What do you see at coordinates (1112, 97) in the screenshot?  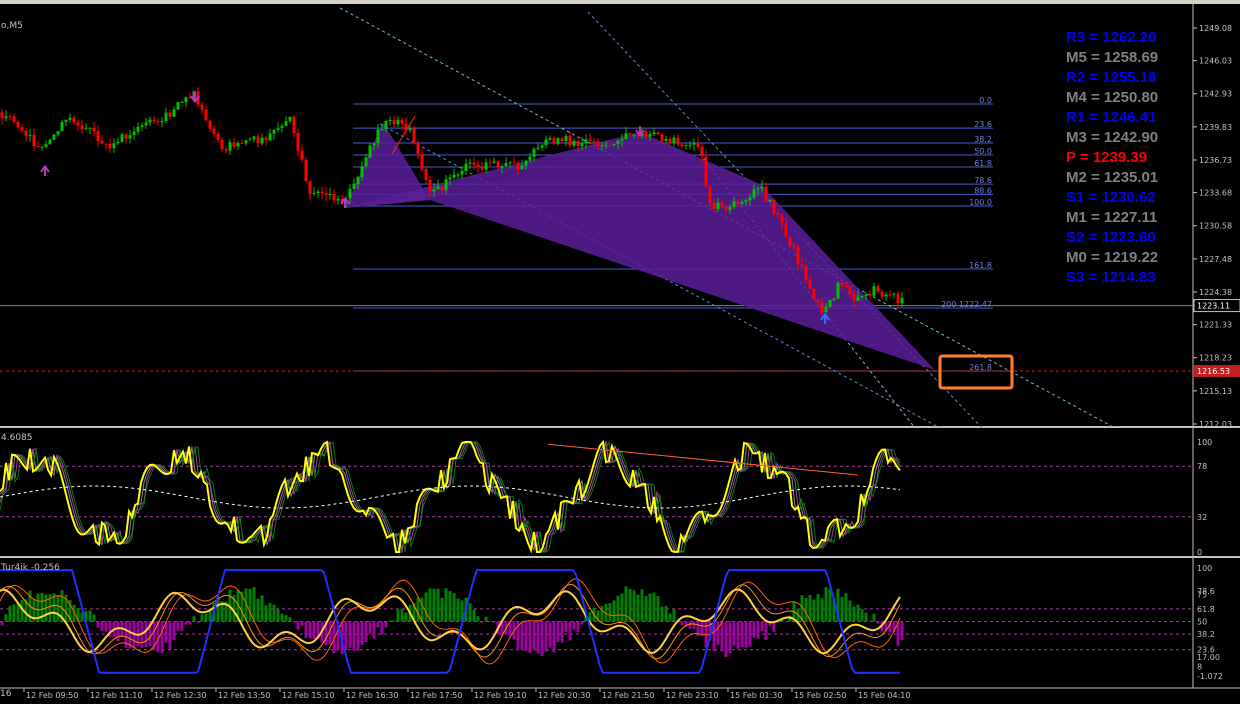 I see `pivot-level-label: M4 = 1250.80` at bounding box center [1112, 97].